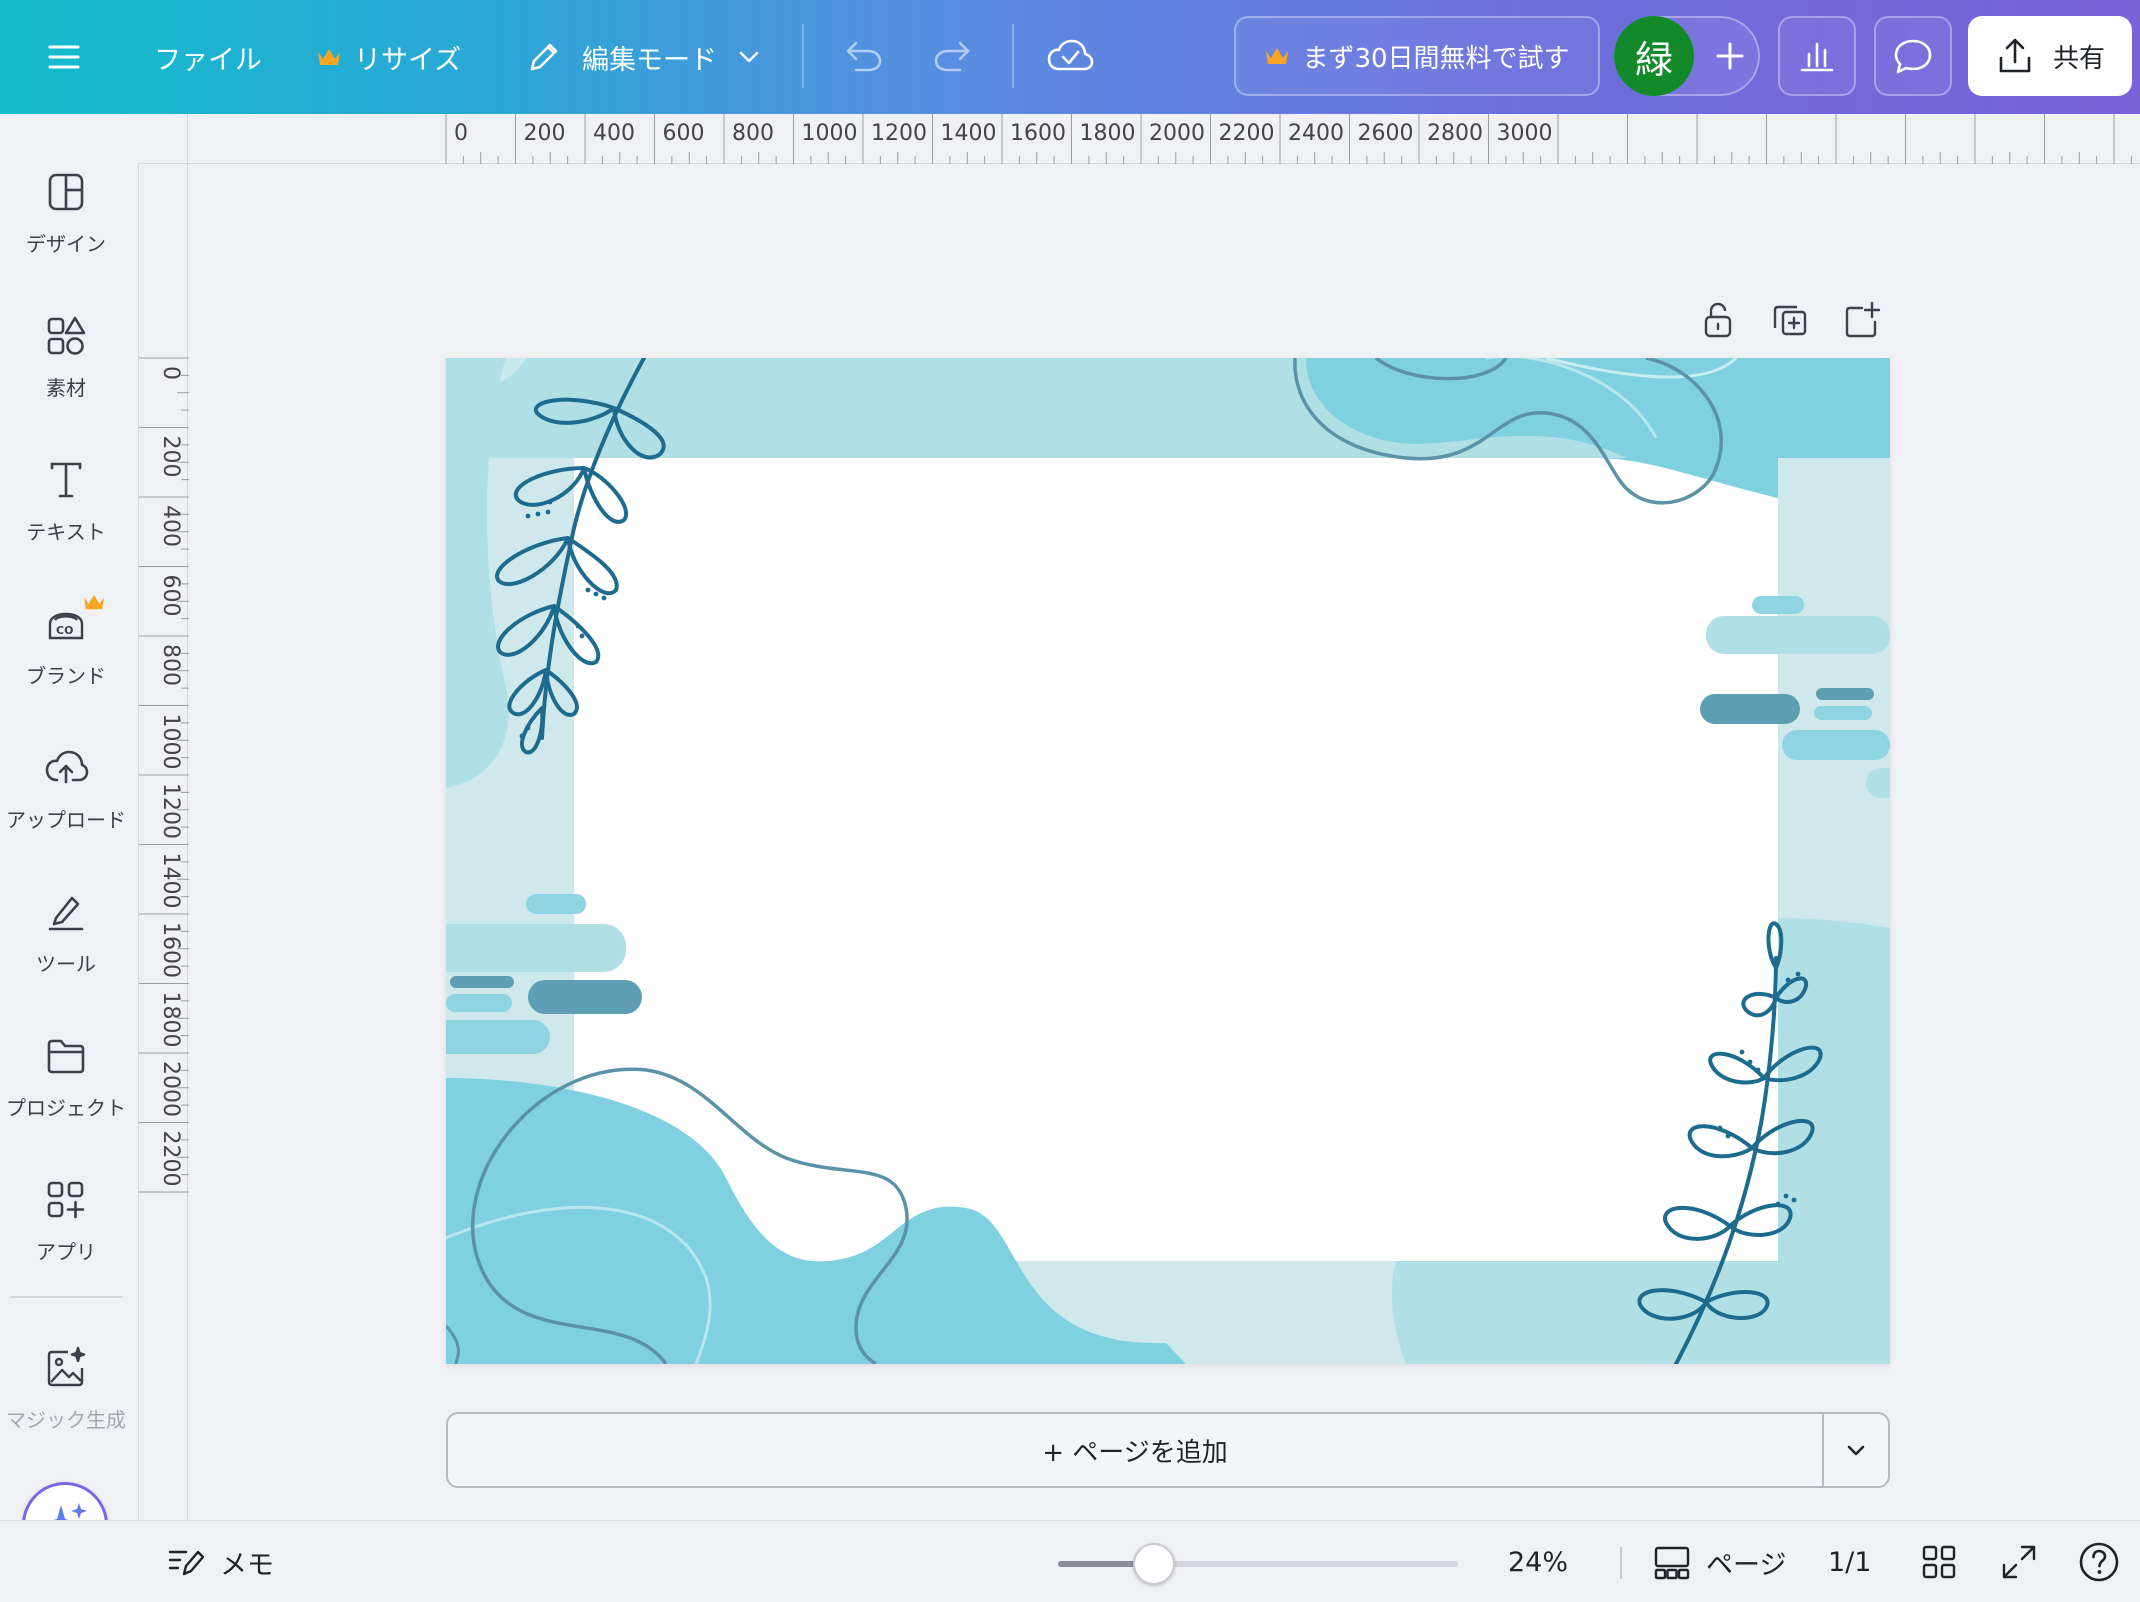  What do you see at coordinates (66, 676) in the screenshot?
I see `sidebar-item-label: ブランド` at bounding box center [66, 676].